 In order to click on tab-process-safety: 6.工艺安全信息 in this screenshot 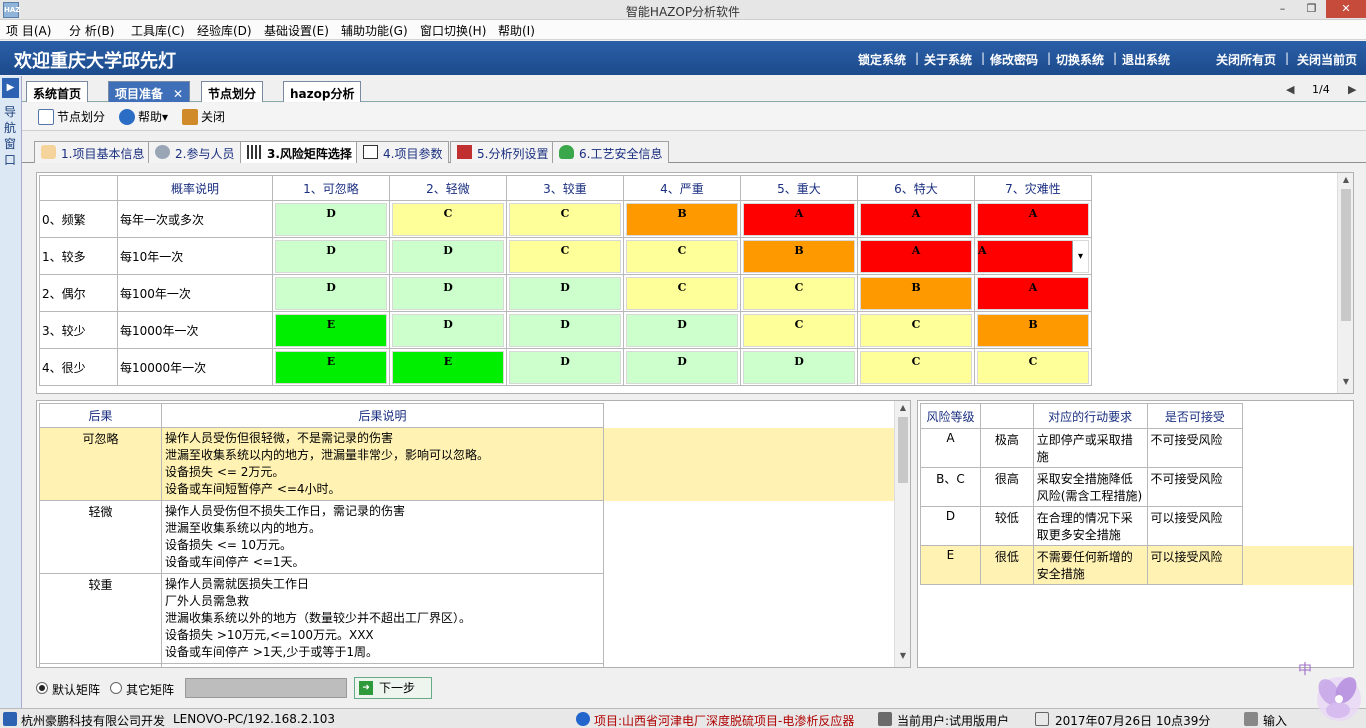, I will do `click(611, 152)`.